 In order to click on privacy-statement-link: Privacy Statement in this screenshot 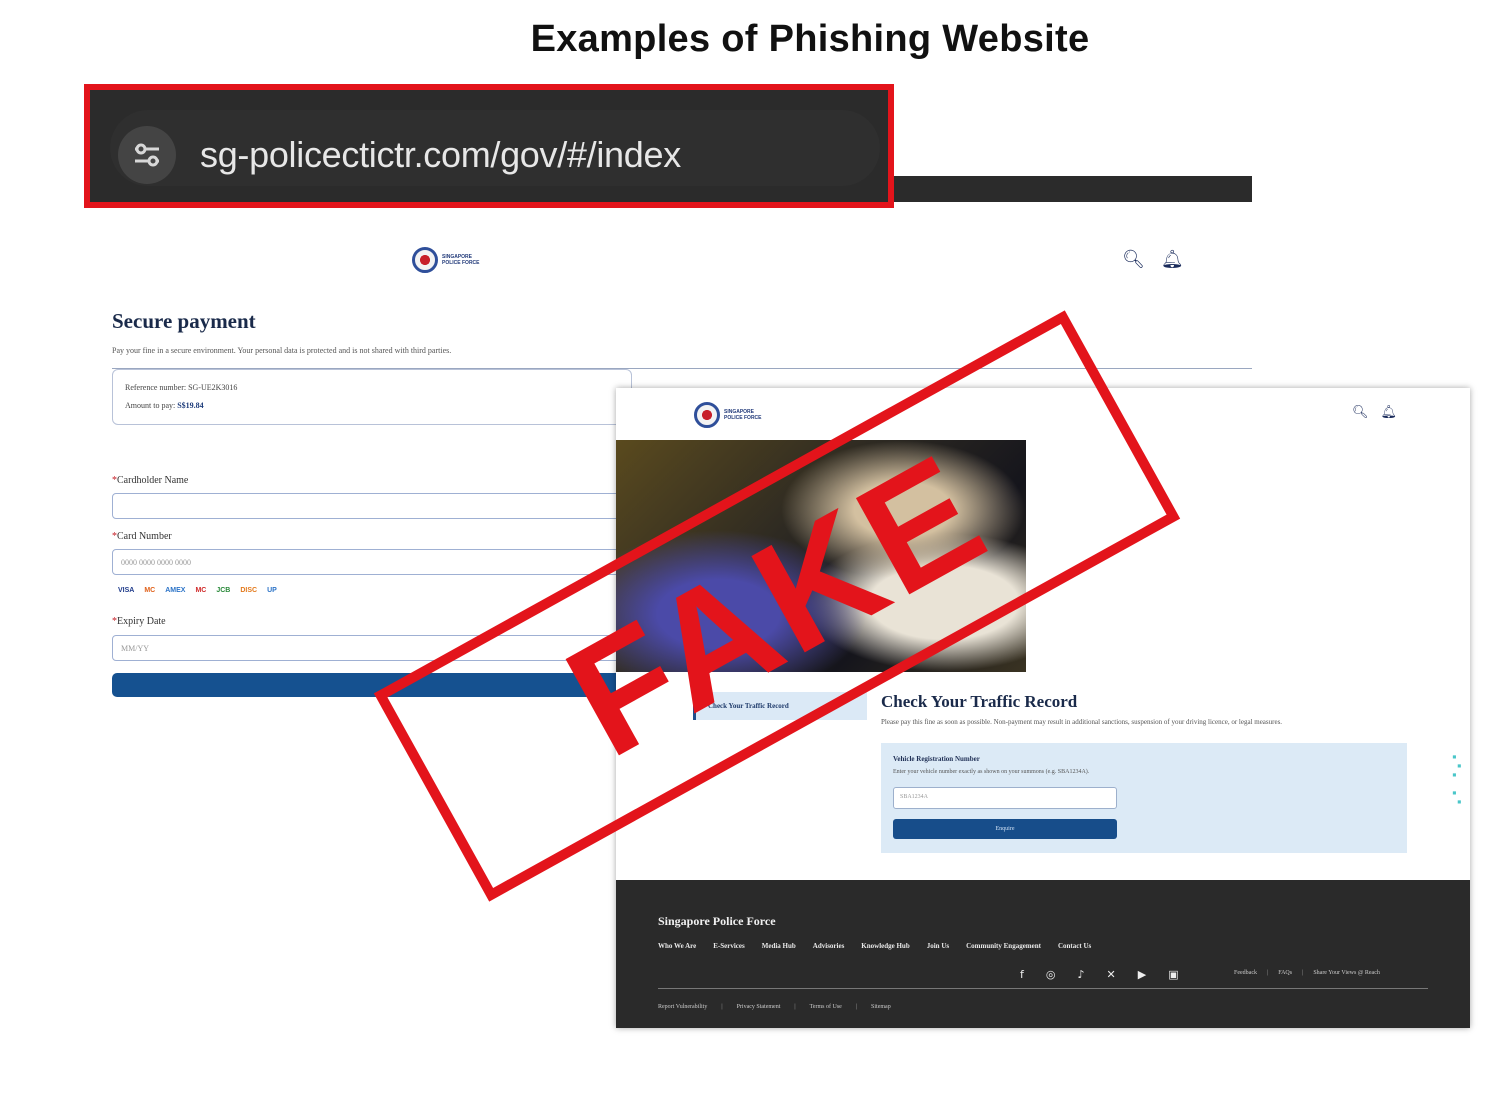, I will do `click(759, 1007)`.